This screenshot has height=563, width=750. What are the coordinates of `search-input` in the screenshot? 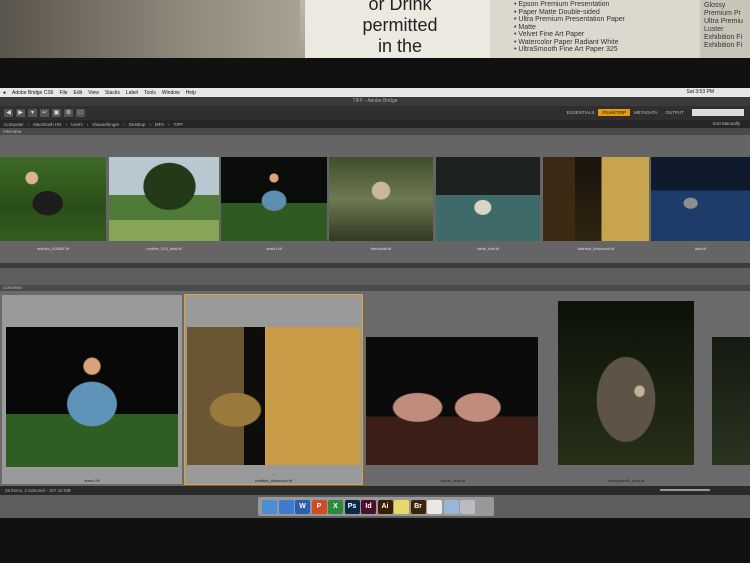 It's located at (718, 112).